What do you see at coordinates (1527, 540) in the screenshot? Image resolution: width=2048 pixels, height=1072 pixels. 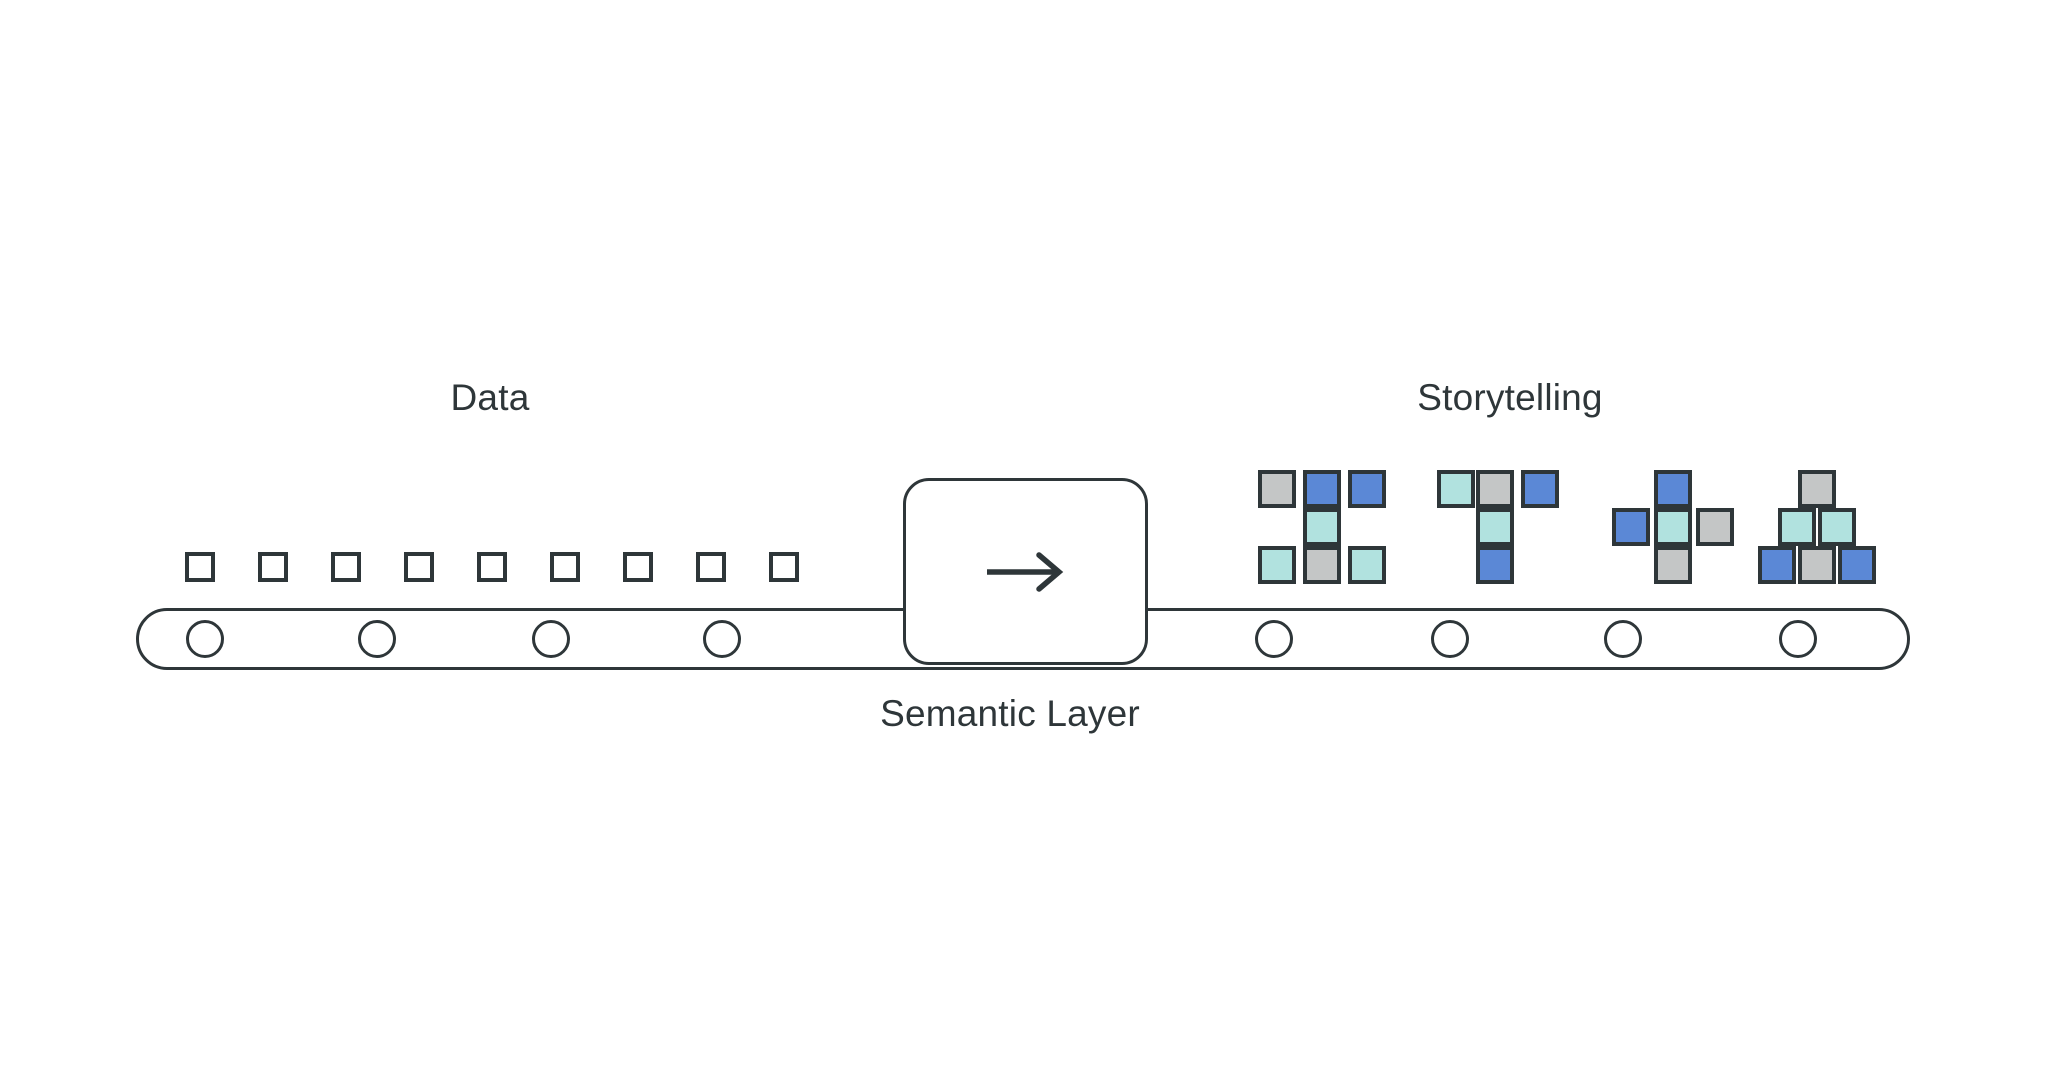 I see `cluster-t-shape` at bounding box center [1527, 540].